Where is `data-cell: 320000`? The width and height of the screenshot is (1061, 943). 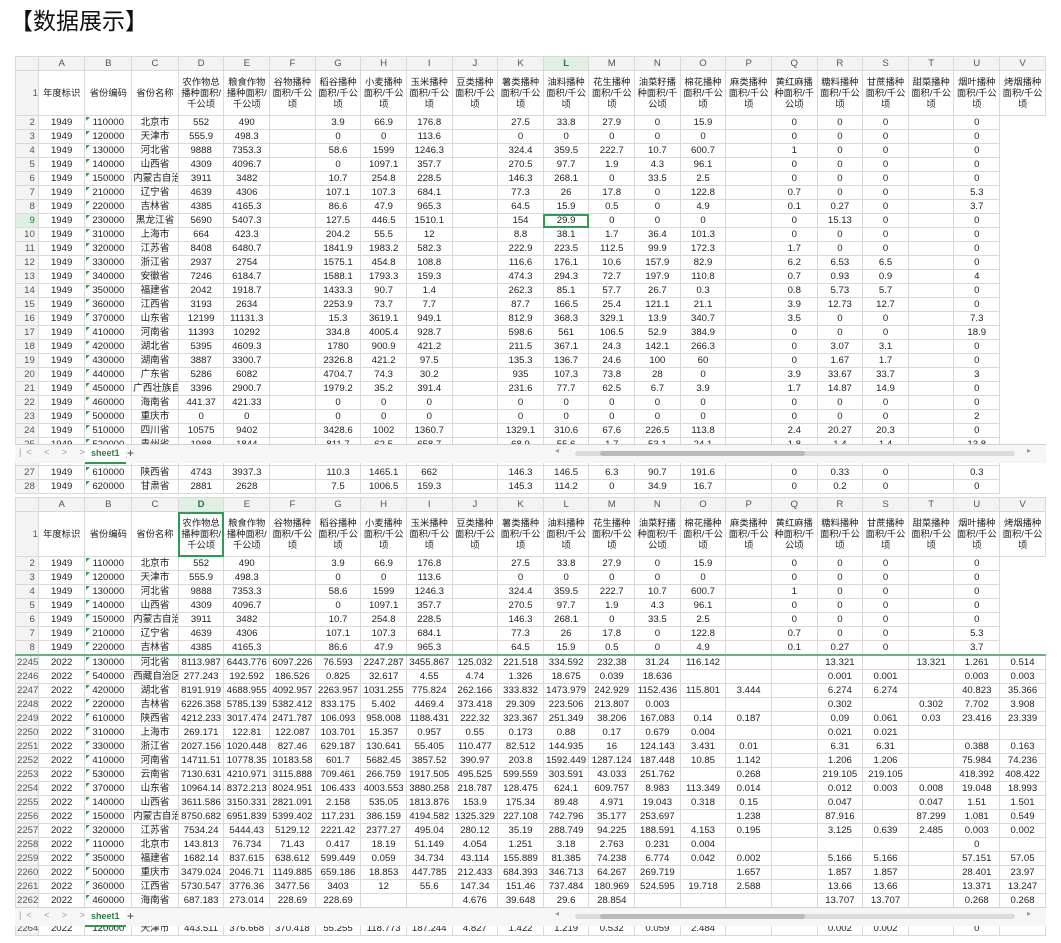
data-cell: 320000 is located at coordinates (108, 830).